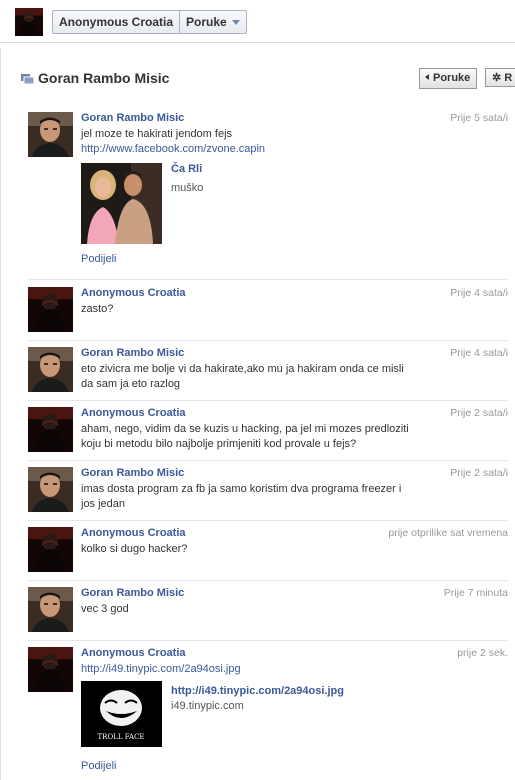 The height and width of the screenshot is (780, 515). What do you see at coordinates (448, 533) in the screenshot?
I see `message-time: prije otprilike sat vremena` at bounding box center [448, 533].